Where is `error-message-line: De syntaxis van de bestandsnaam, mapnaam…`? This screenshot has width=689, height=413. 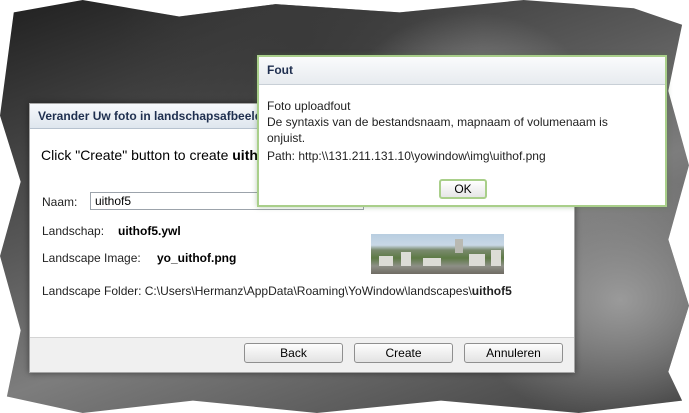
error-message-line: De syntaxis van de bestandsnaam, mapnaam… is located at coordinates (437, 122).